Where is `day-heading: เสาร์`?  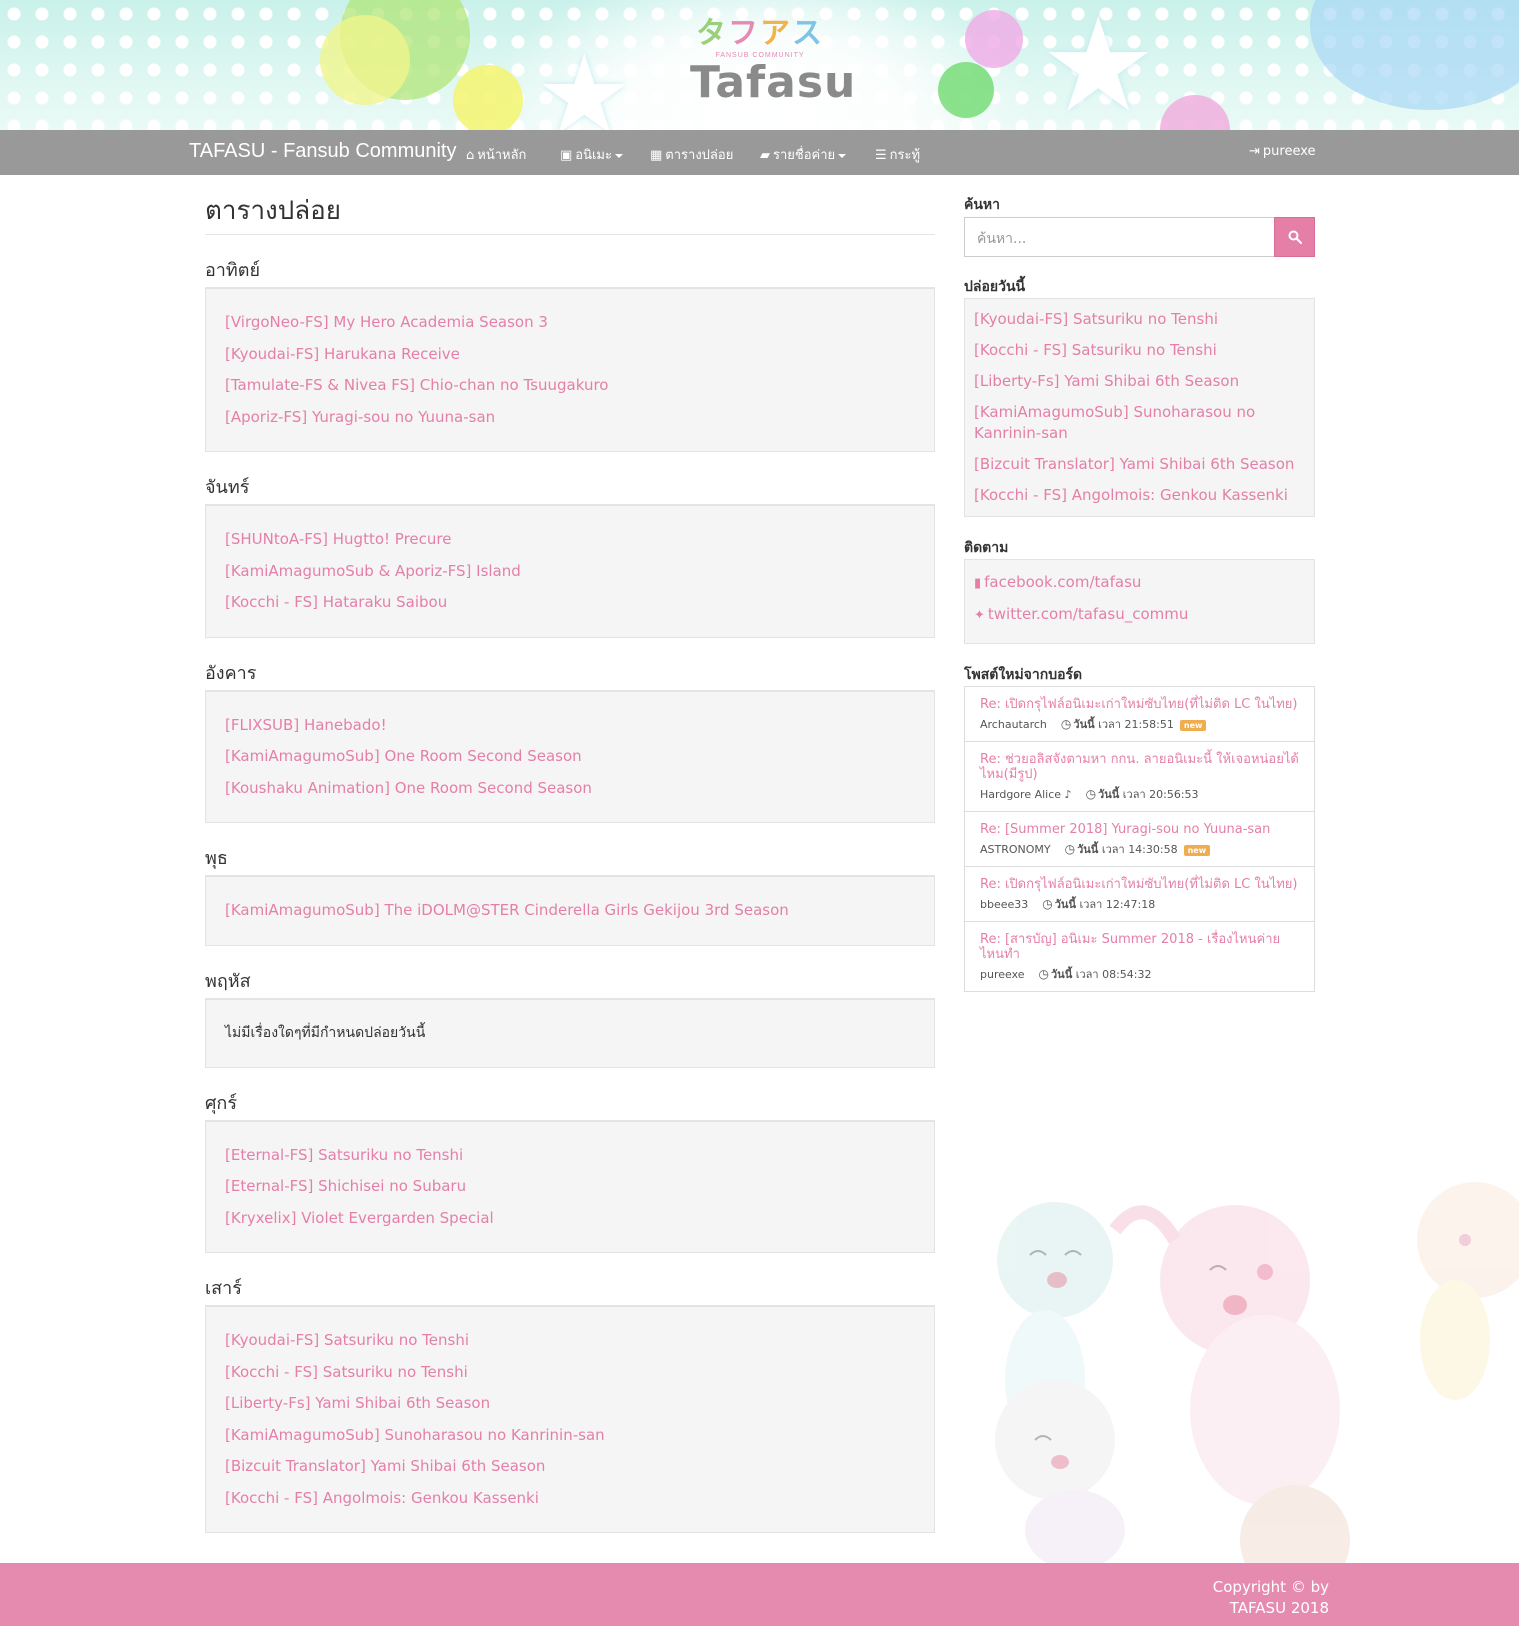 day-heading: เสาร์ is located at coordinates (570, 1289).